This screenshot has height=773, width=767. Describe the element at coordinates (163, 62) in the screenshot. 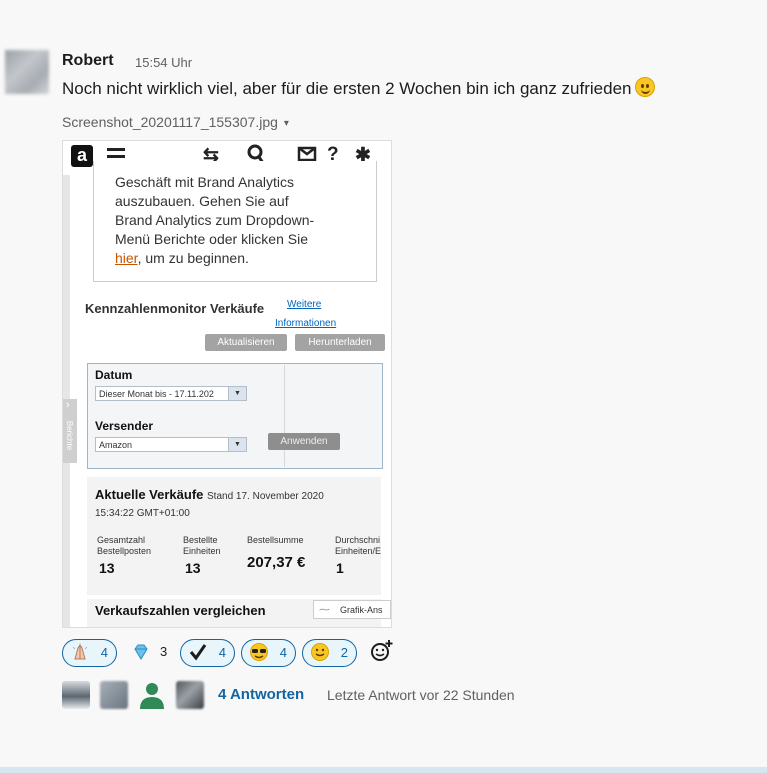

I see `message-timestamp: 15:54 Uhr` at that location.